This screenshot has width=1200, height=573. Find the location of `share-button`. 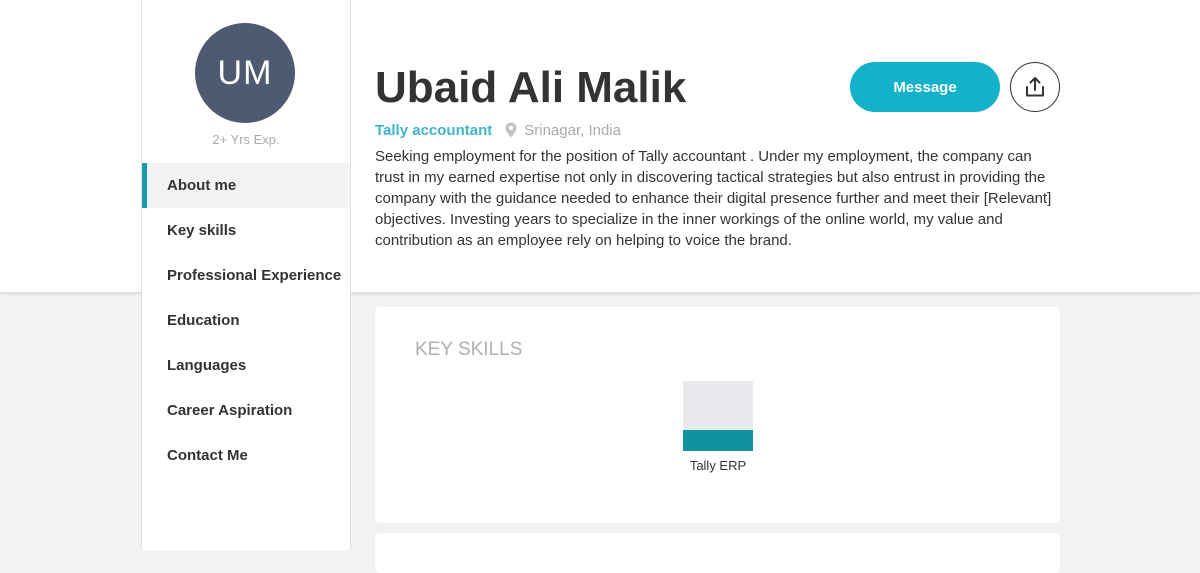

share-button is located at coordinates (1035, 87).